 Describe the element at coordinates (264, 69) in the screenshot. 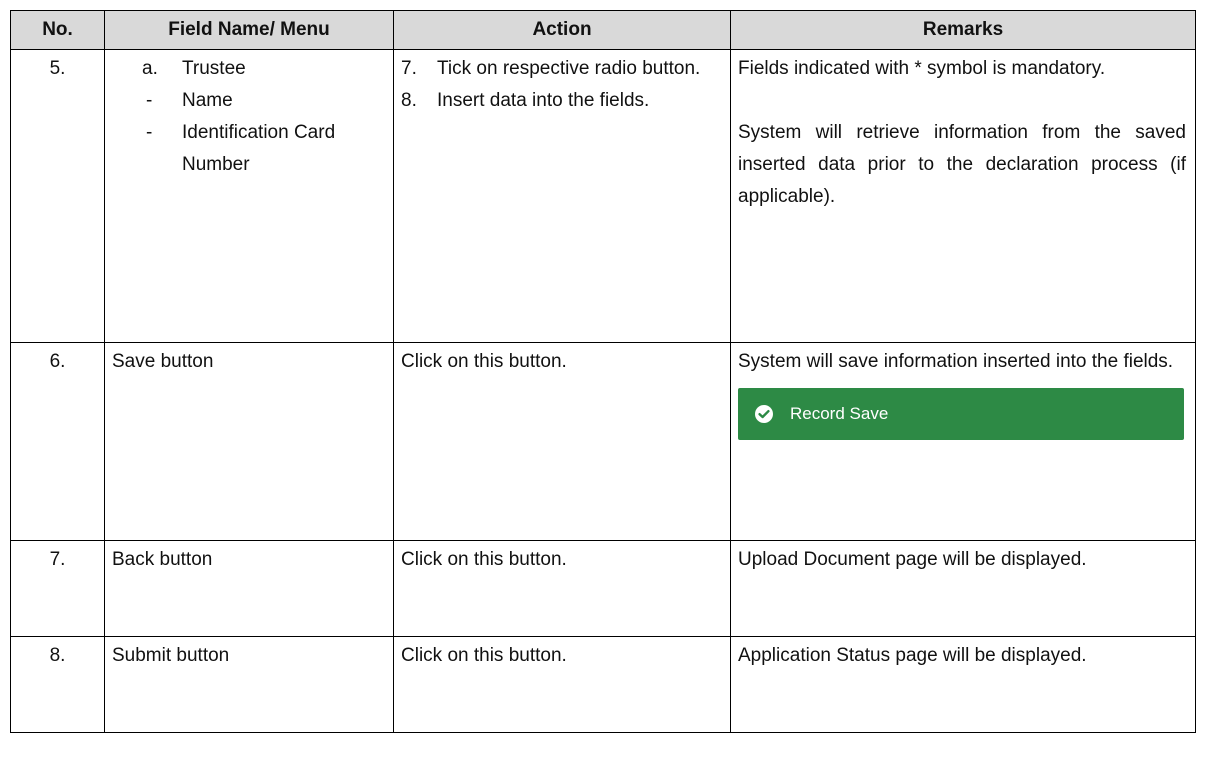

I see `field-group: a. Trustee` at that location.